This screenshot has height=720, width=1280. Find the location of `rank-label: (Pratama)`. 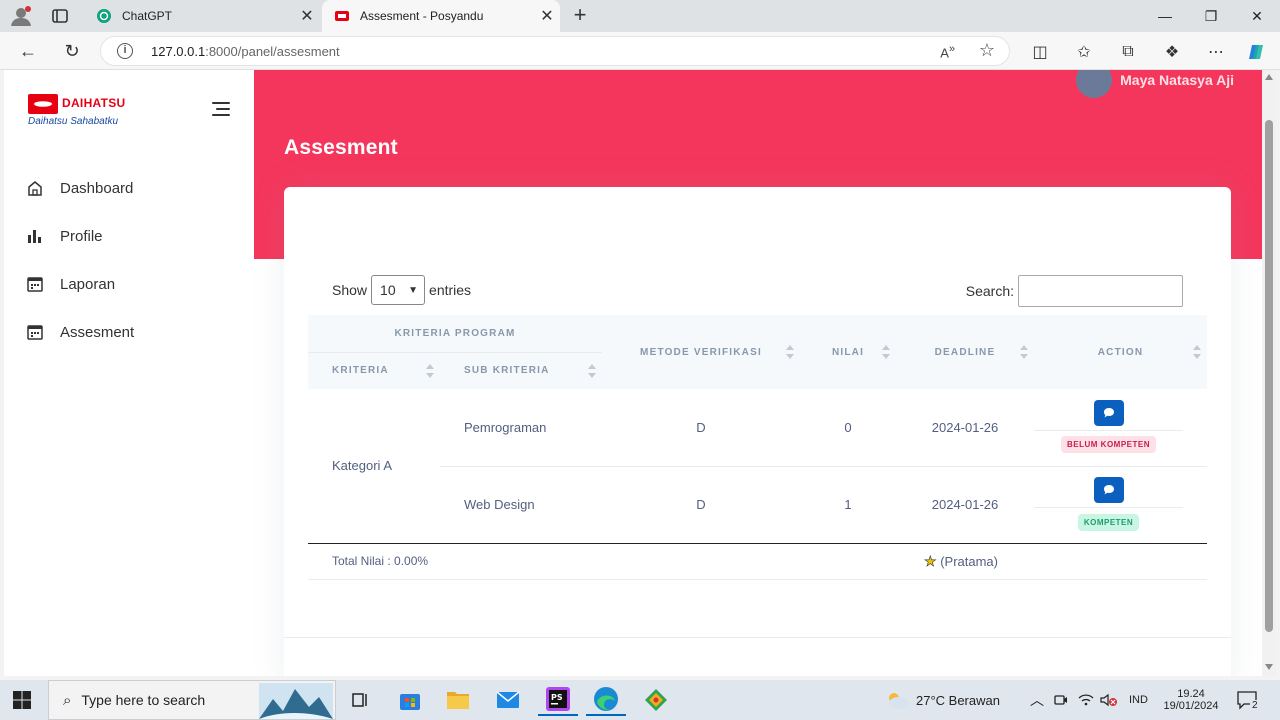

rank-label: (Pratama) is located at coordinates (969, 561).